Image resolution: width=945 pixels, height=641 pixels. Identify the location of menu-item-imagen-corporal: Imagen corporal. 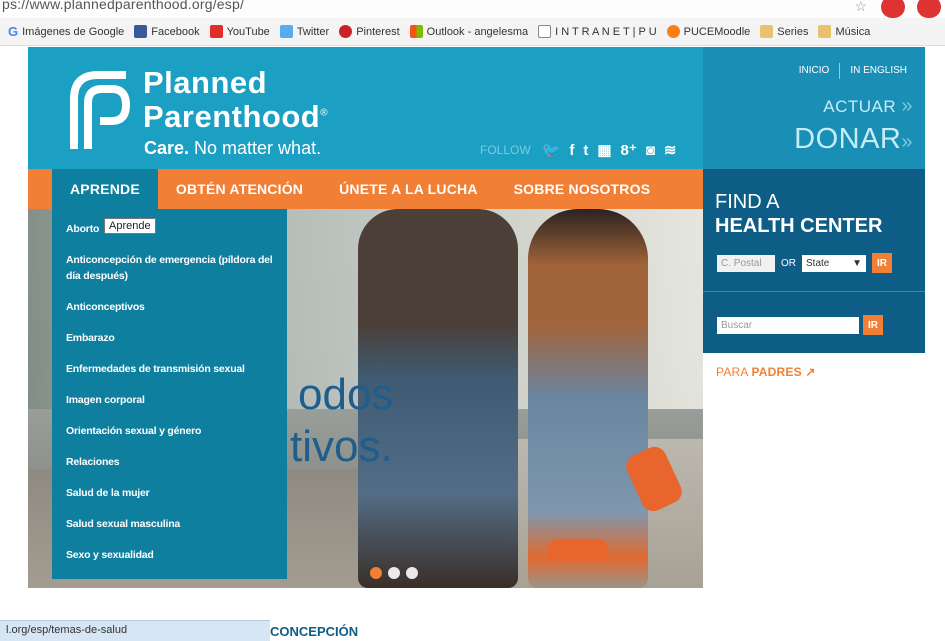
(169, 400).